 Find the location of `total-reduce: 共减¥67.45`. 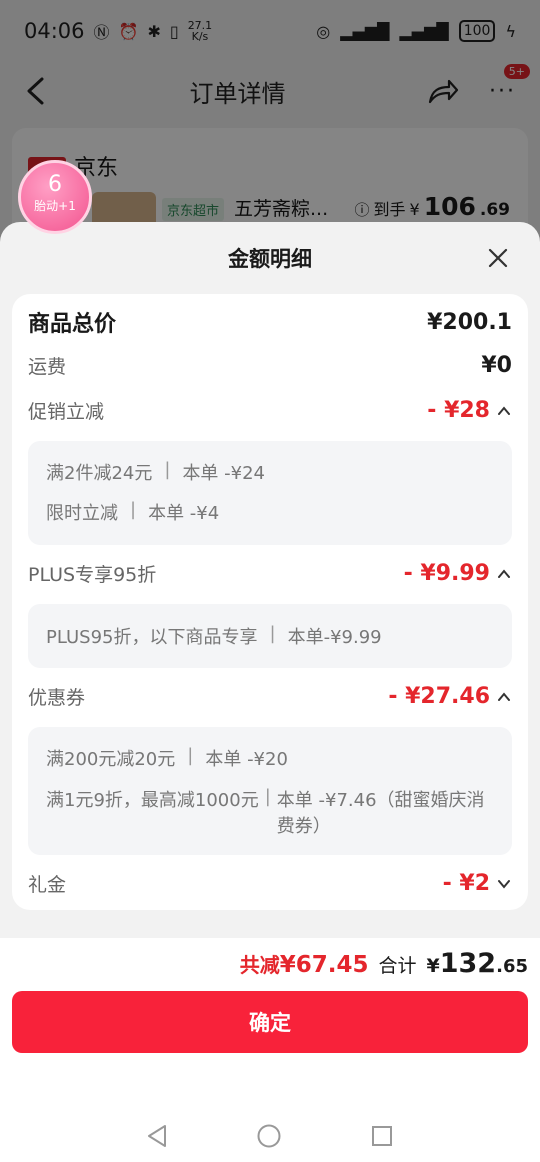

total-reduce: 共减¥67.45 is located at coordinates (304, 963).